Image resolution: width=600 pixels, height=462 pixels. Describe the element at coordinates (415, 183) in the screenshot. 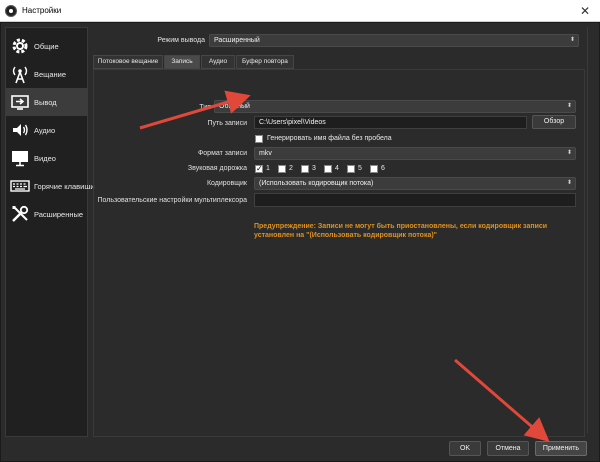

I see `encoder-select: (Использовать кодировщик потока) ⬍` at that location.